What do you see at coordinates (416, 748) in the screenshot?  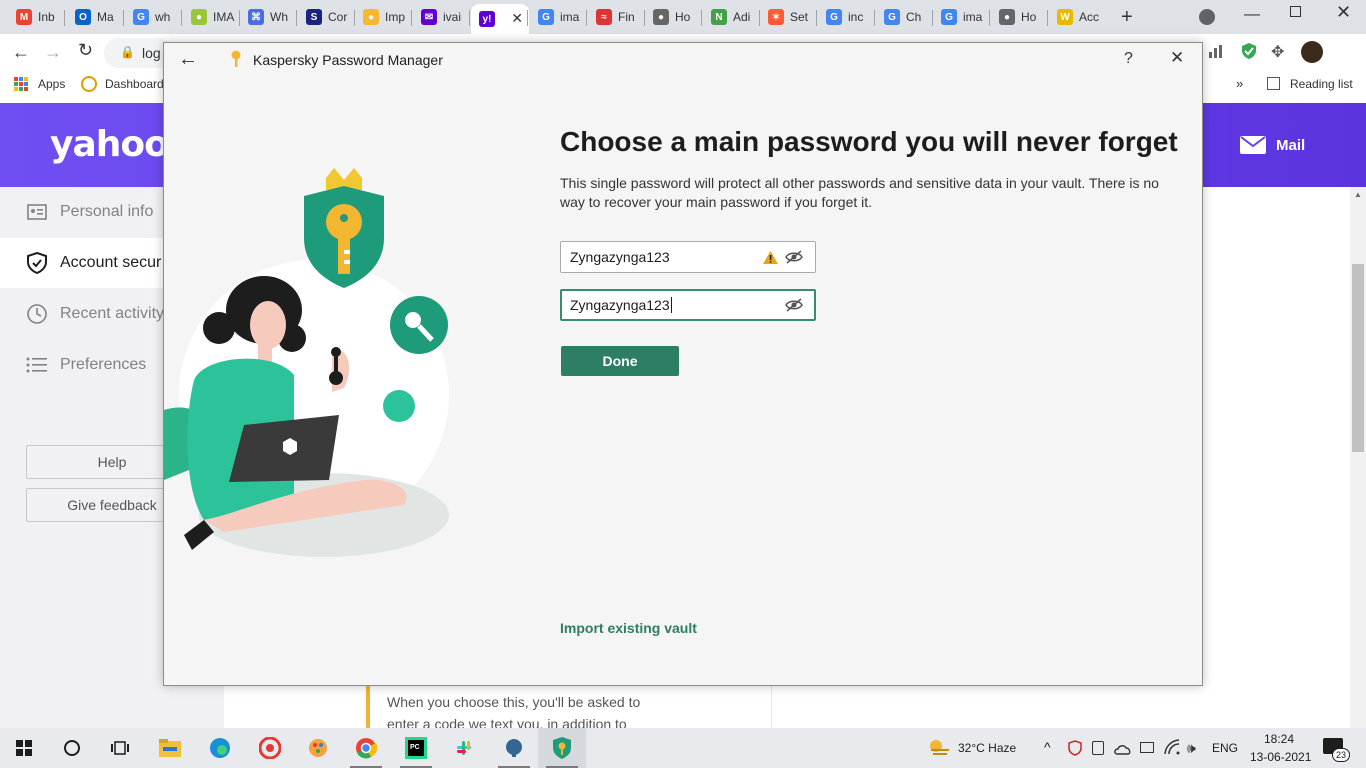 I see `pycharm-icon: PC` at bounding box center [416, 748].